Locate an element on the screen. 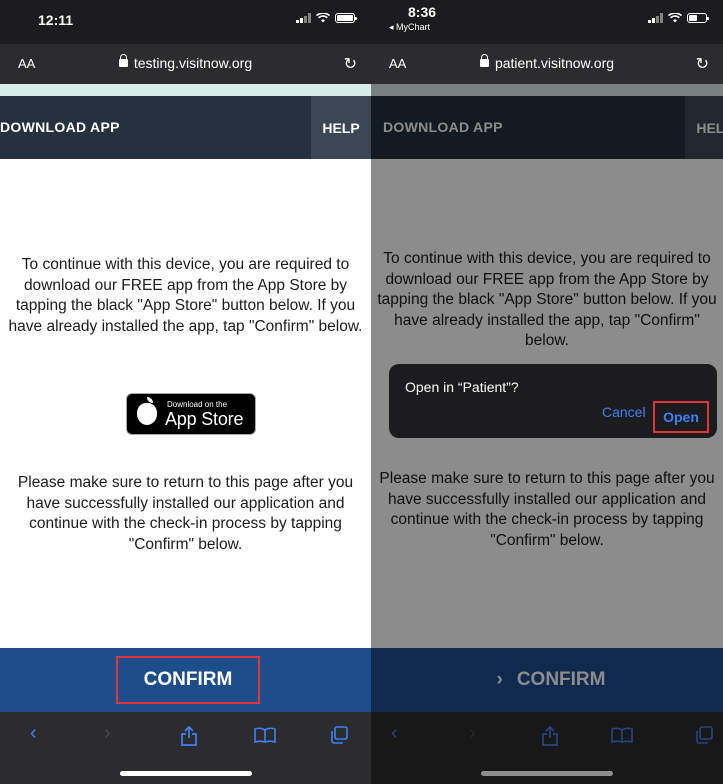 The height and width of the screenshot is (784, 723). confirm-bar: CONFIRM is located at coordinates (185, 680).